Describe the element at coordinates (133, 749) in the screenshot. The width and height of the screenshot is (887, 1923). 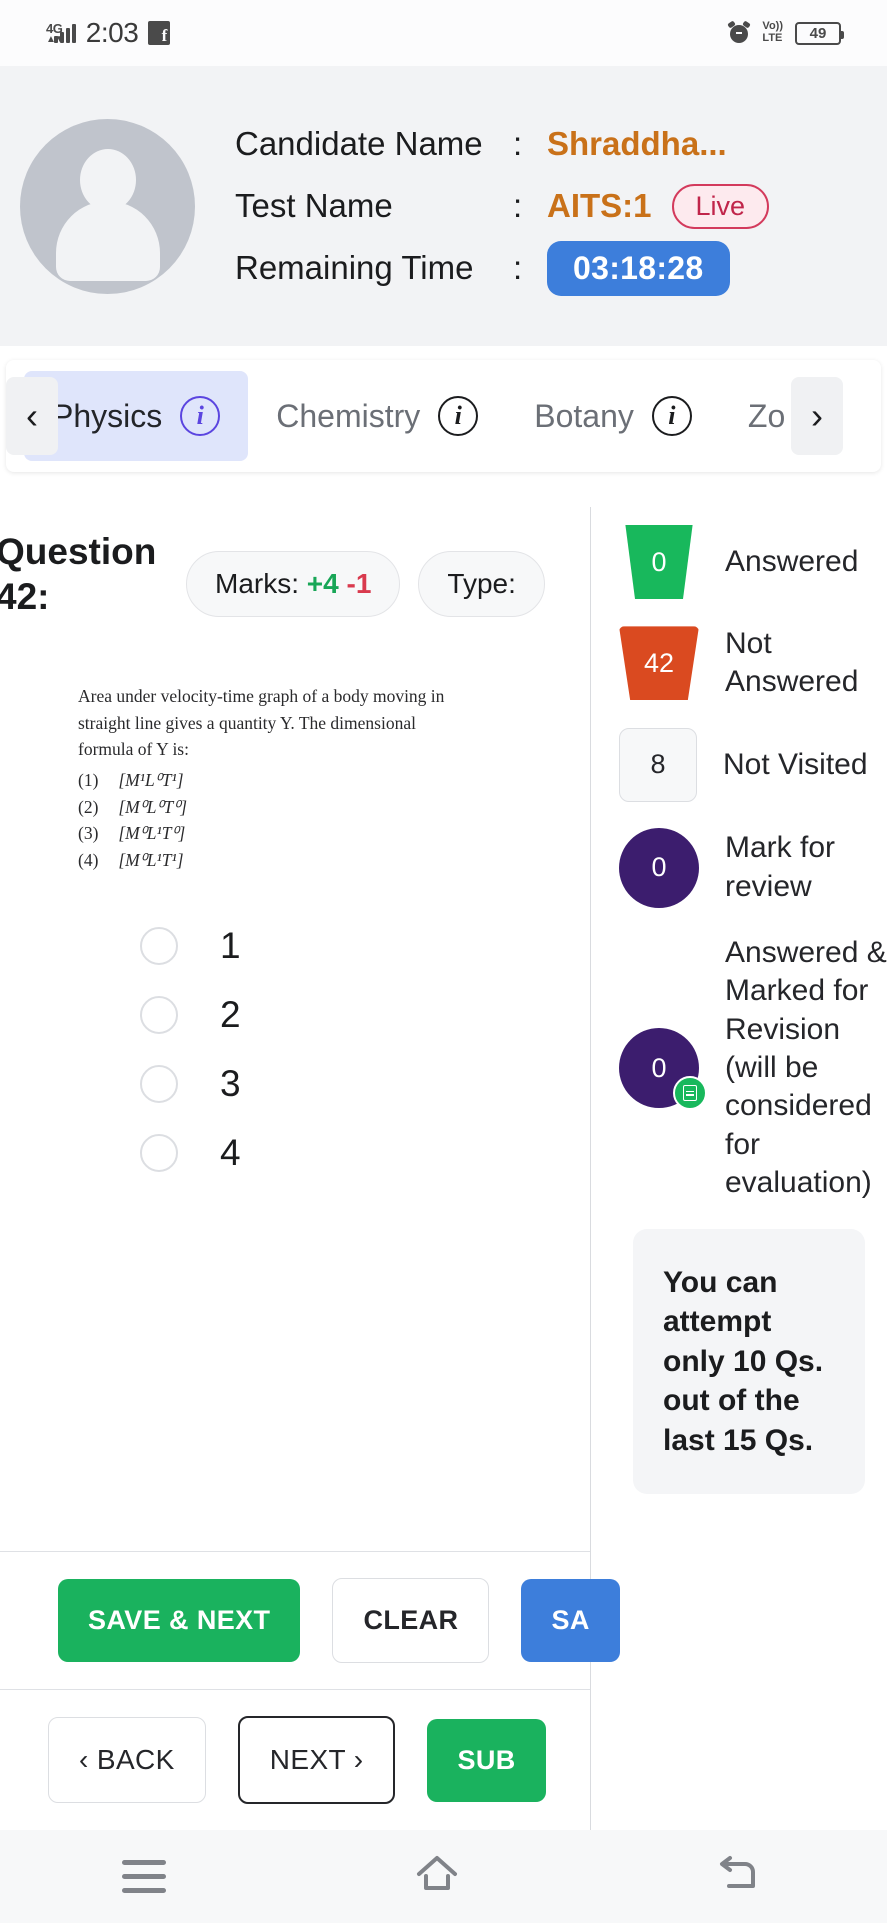
I see `statement-line-3: formula of Y is:` at that location.